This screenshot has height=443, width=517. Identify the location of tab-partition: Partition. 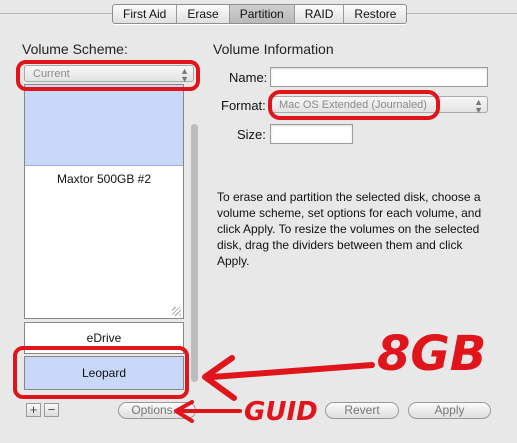
(262, 14).